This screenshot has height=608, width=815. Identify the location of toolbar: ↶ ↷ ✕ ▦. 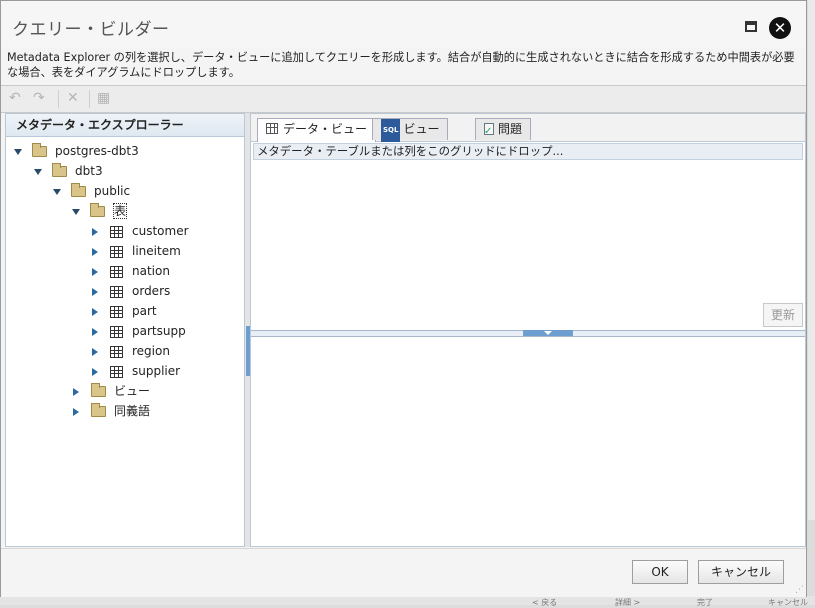
(403, 99).